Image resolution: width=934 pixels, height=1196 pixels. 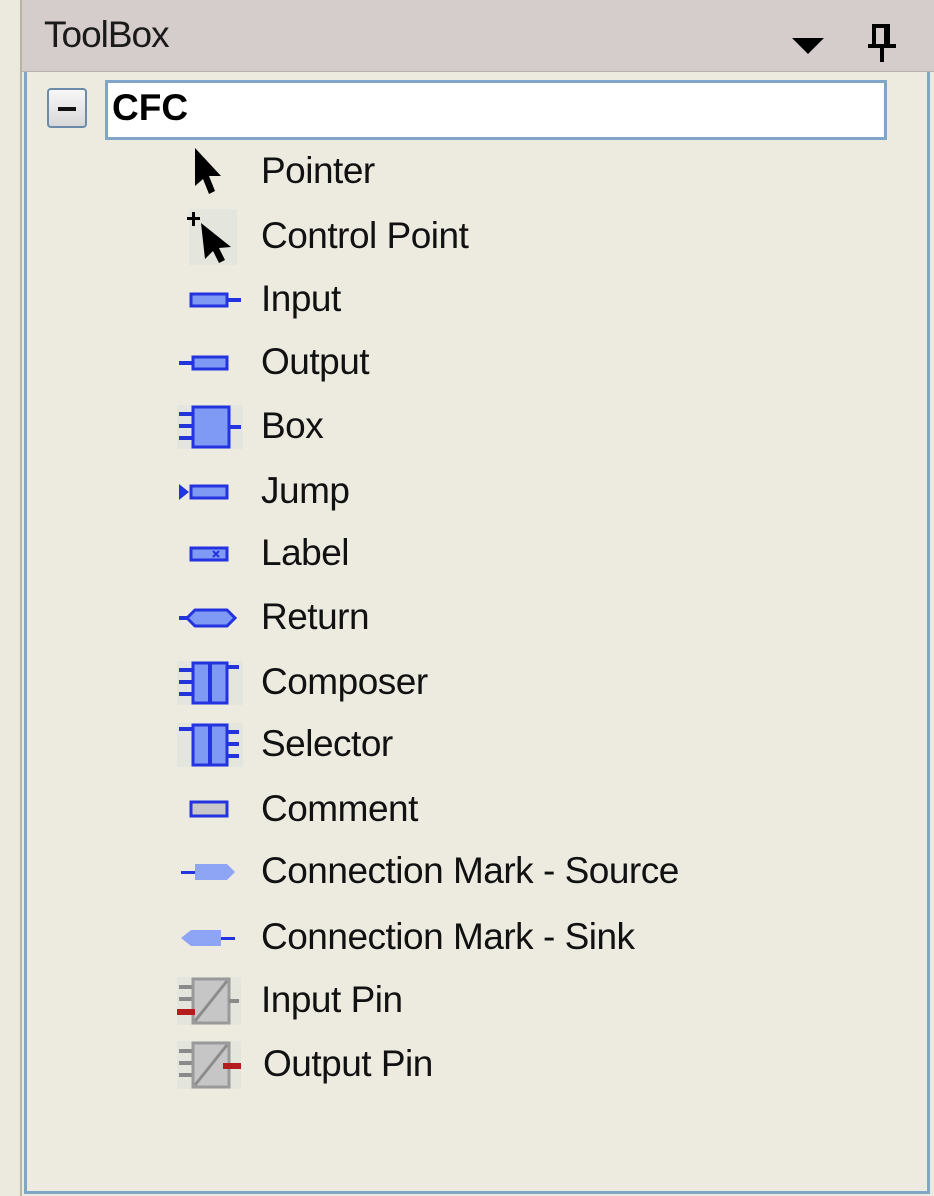 What do you see at coordinates (327, 743) in the screenshot?
I see `toolbox-item-label: Selector` at bounding box center [327, 743].